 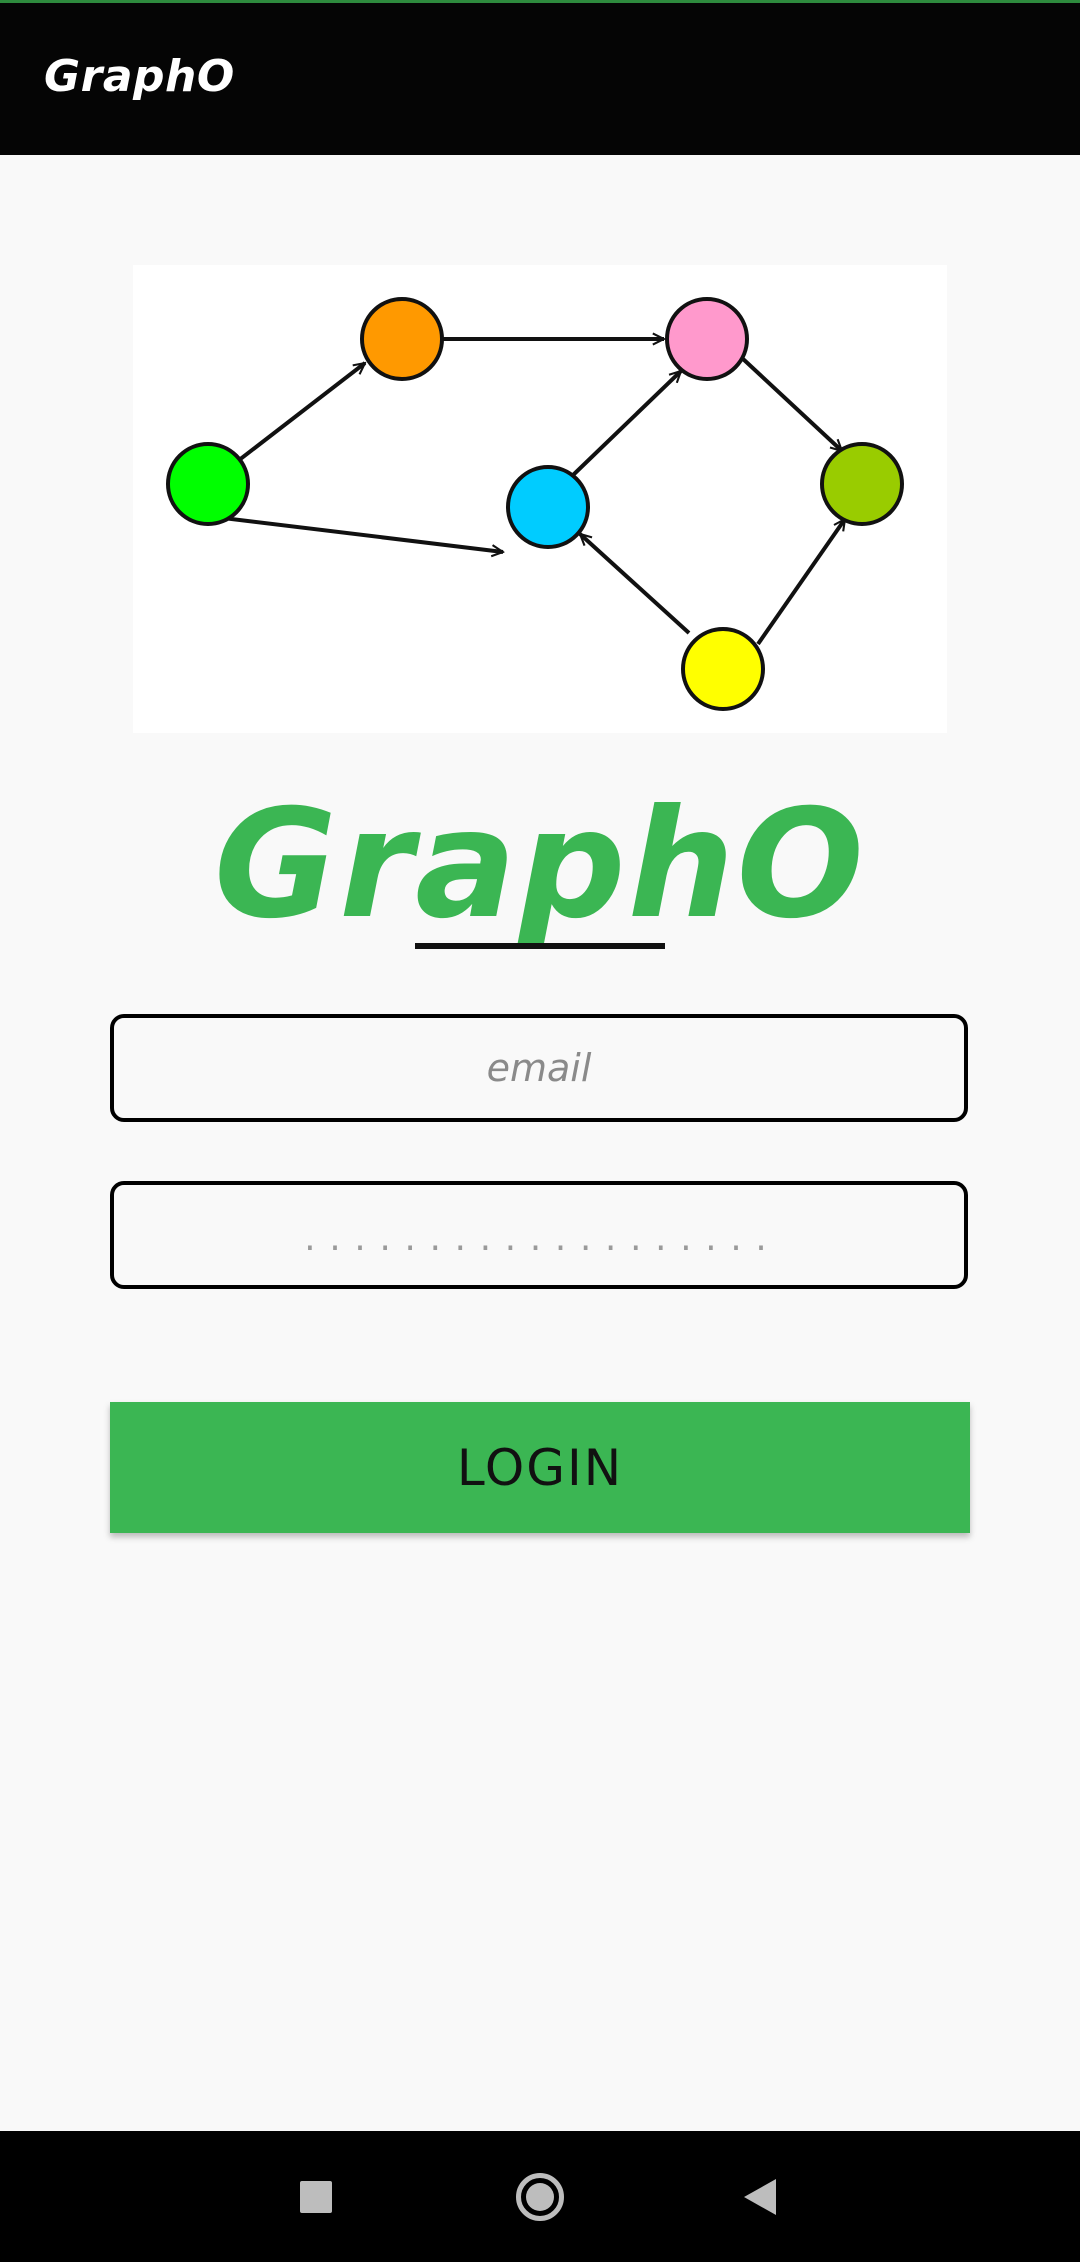 I want to click on edge-yellow-blue, so click(x=635, y=584).